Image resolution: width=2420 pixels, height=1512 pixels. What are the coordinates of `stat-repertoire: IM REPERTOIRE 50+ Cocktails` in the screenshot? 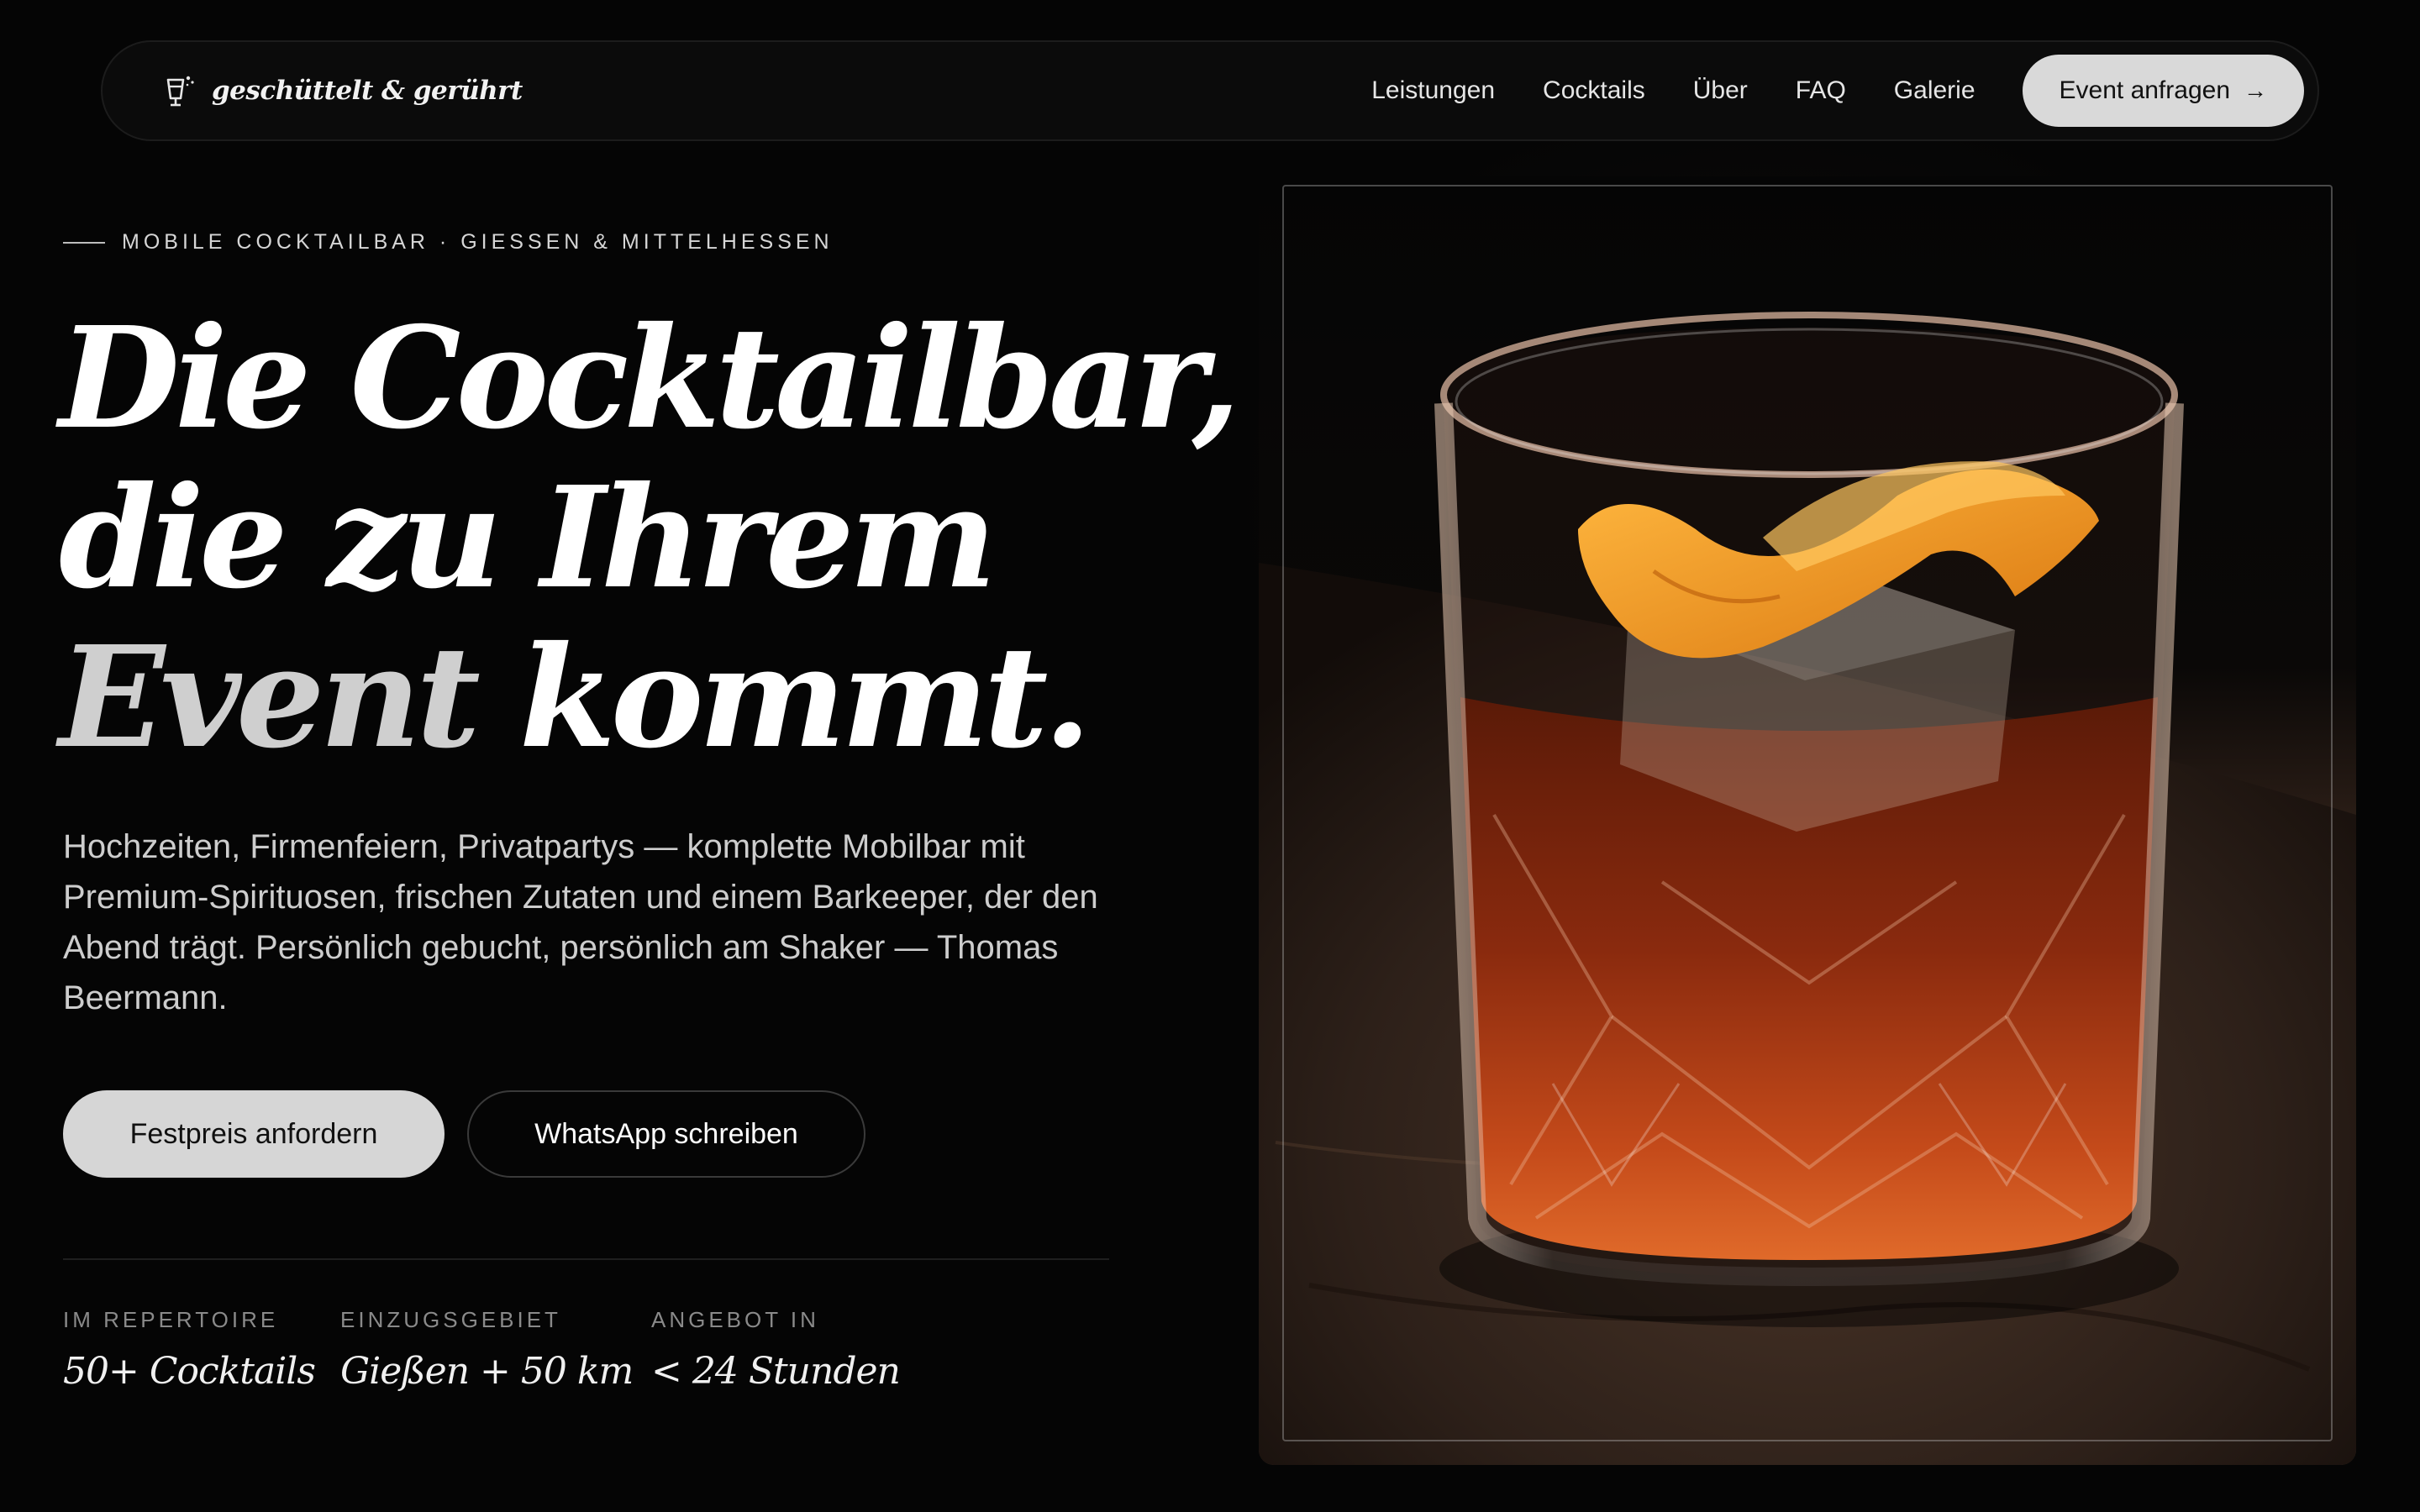 It's located at (202, 1350).